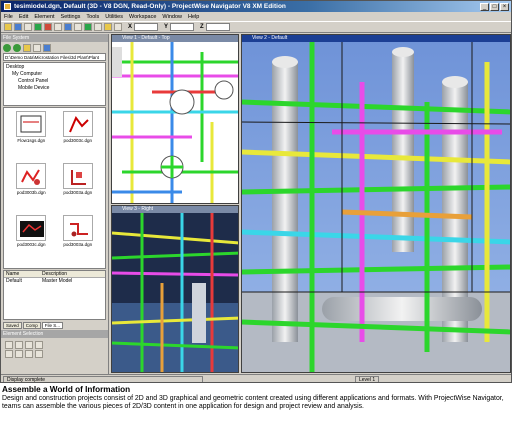  I want to click on thumbnail-item: Flow1sgs.dgn, so click(31, 136).